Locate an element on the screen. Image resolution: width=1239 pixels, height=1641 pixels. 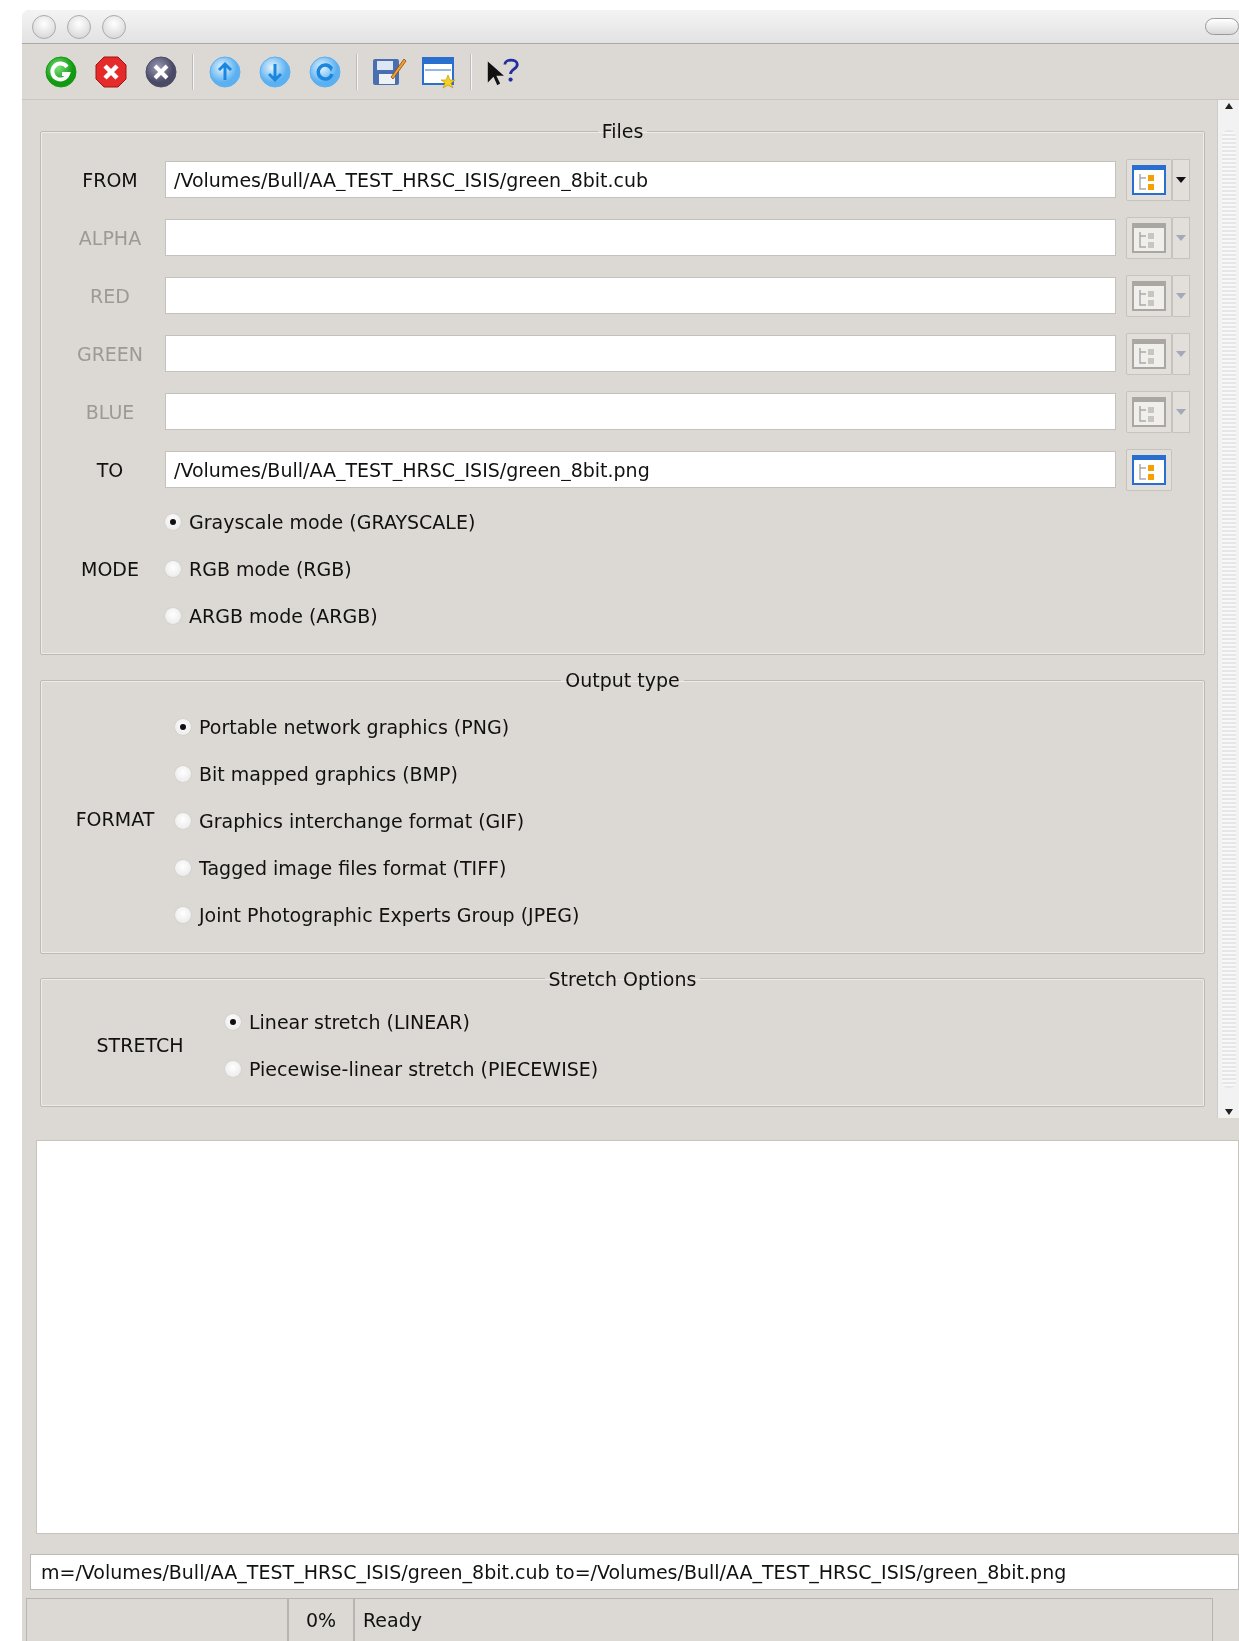
stop-icon is located at coordinates (111, 71).